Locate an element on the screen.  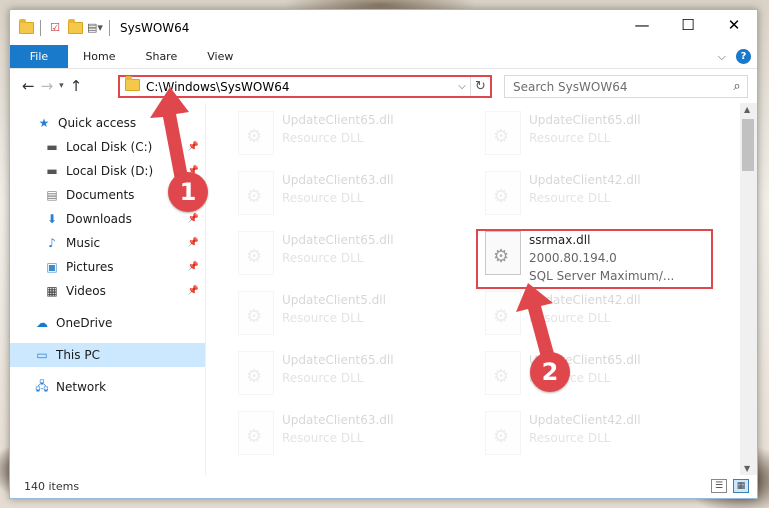
divider is located at coordinates (109, 27).